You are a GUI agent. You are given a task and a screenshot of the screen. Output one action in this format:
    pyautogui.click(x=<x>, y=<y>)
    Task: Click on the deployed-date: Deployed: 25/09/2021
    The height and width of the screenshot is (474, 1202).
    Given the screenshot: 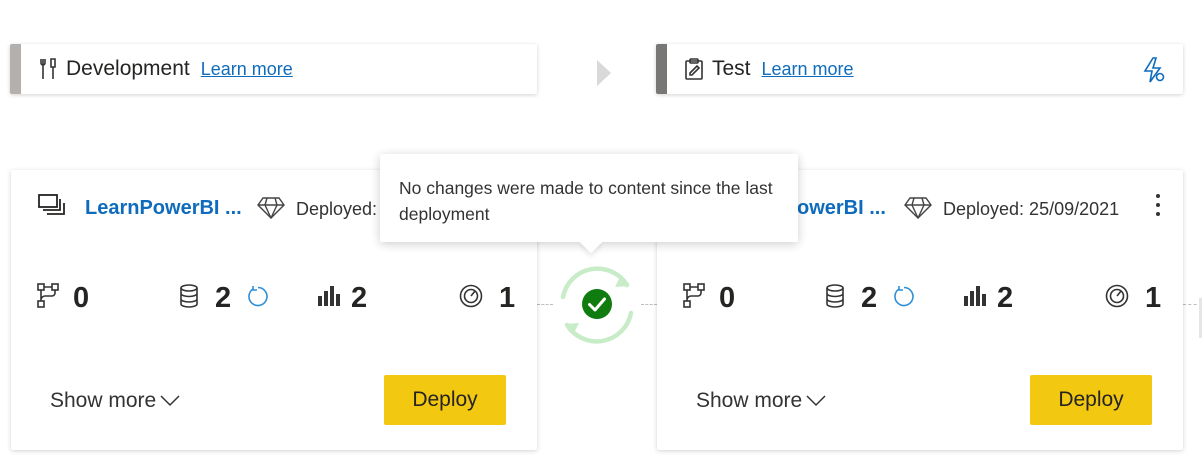 What is the action you would take?
    pyautogui.click(x=1031, y=209)
    